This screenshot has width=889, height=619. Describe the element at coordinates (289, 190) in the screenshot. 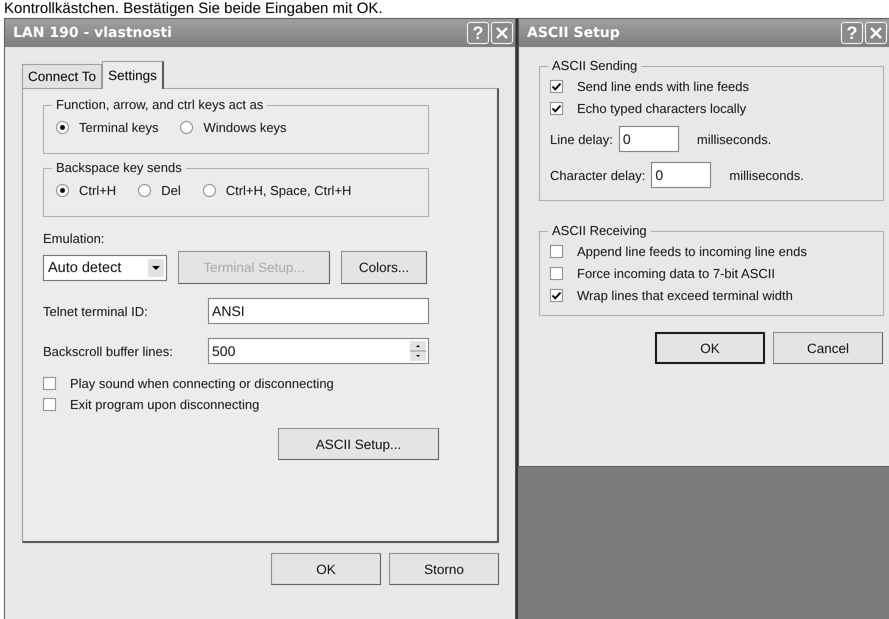

I see `radio-label: Ctrl+H, Space, Ctrl+H` at that location.